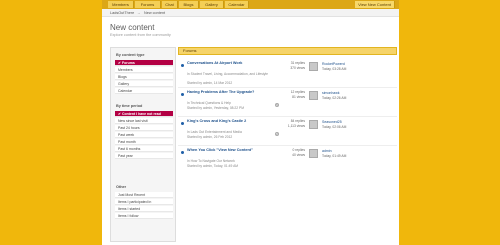 The height and width of the screenshot is (245, 500). I want to click on sidebar-item-blogs: Blogs, so click(144, 77).